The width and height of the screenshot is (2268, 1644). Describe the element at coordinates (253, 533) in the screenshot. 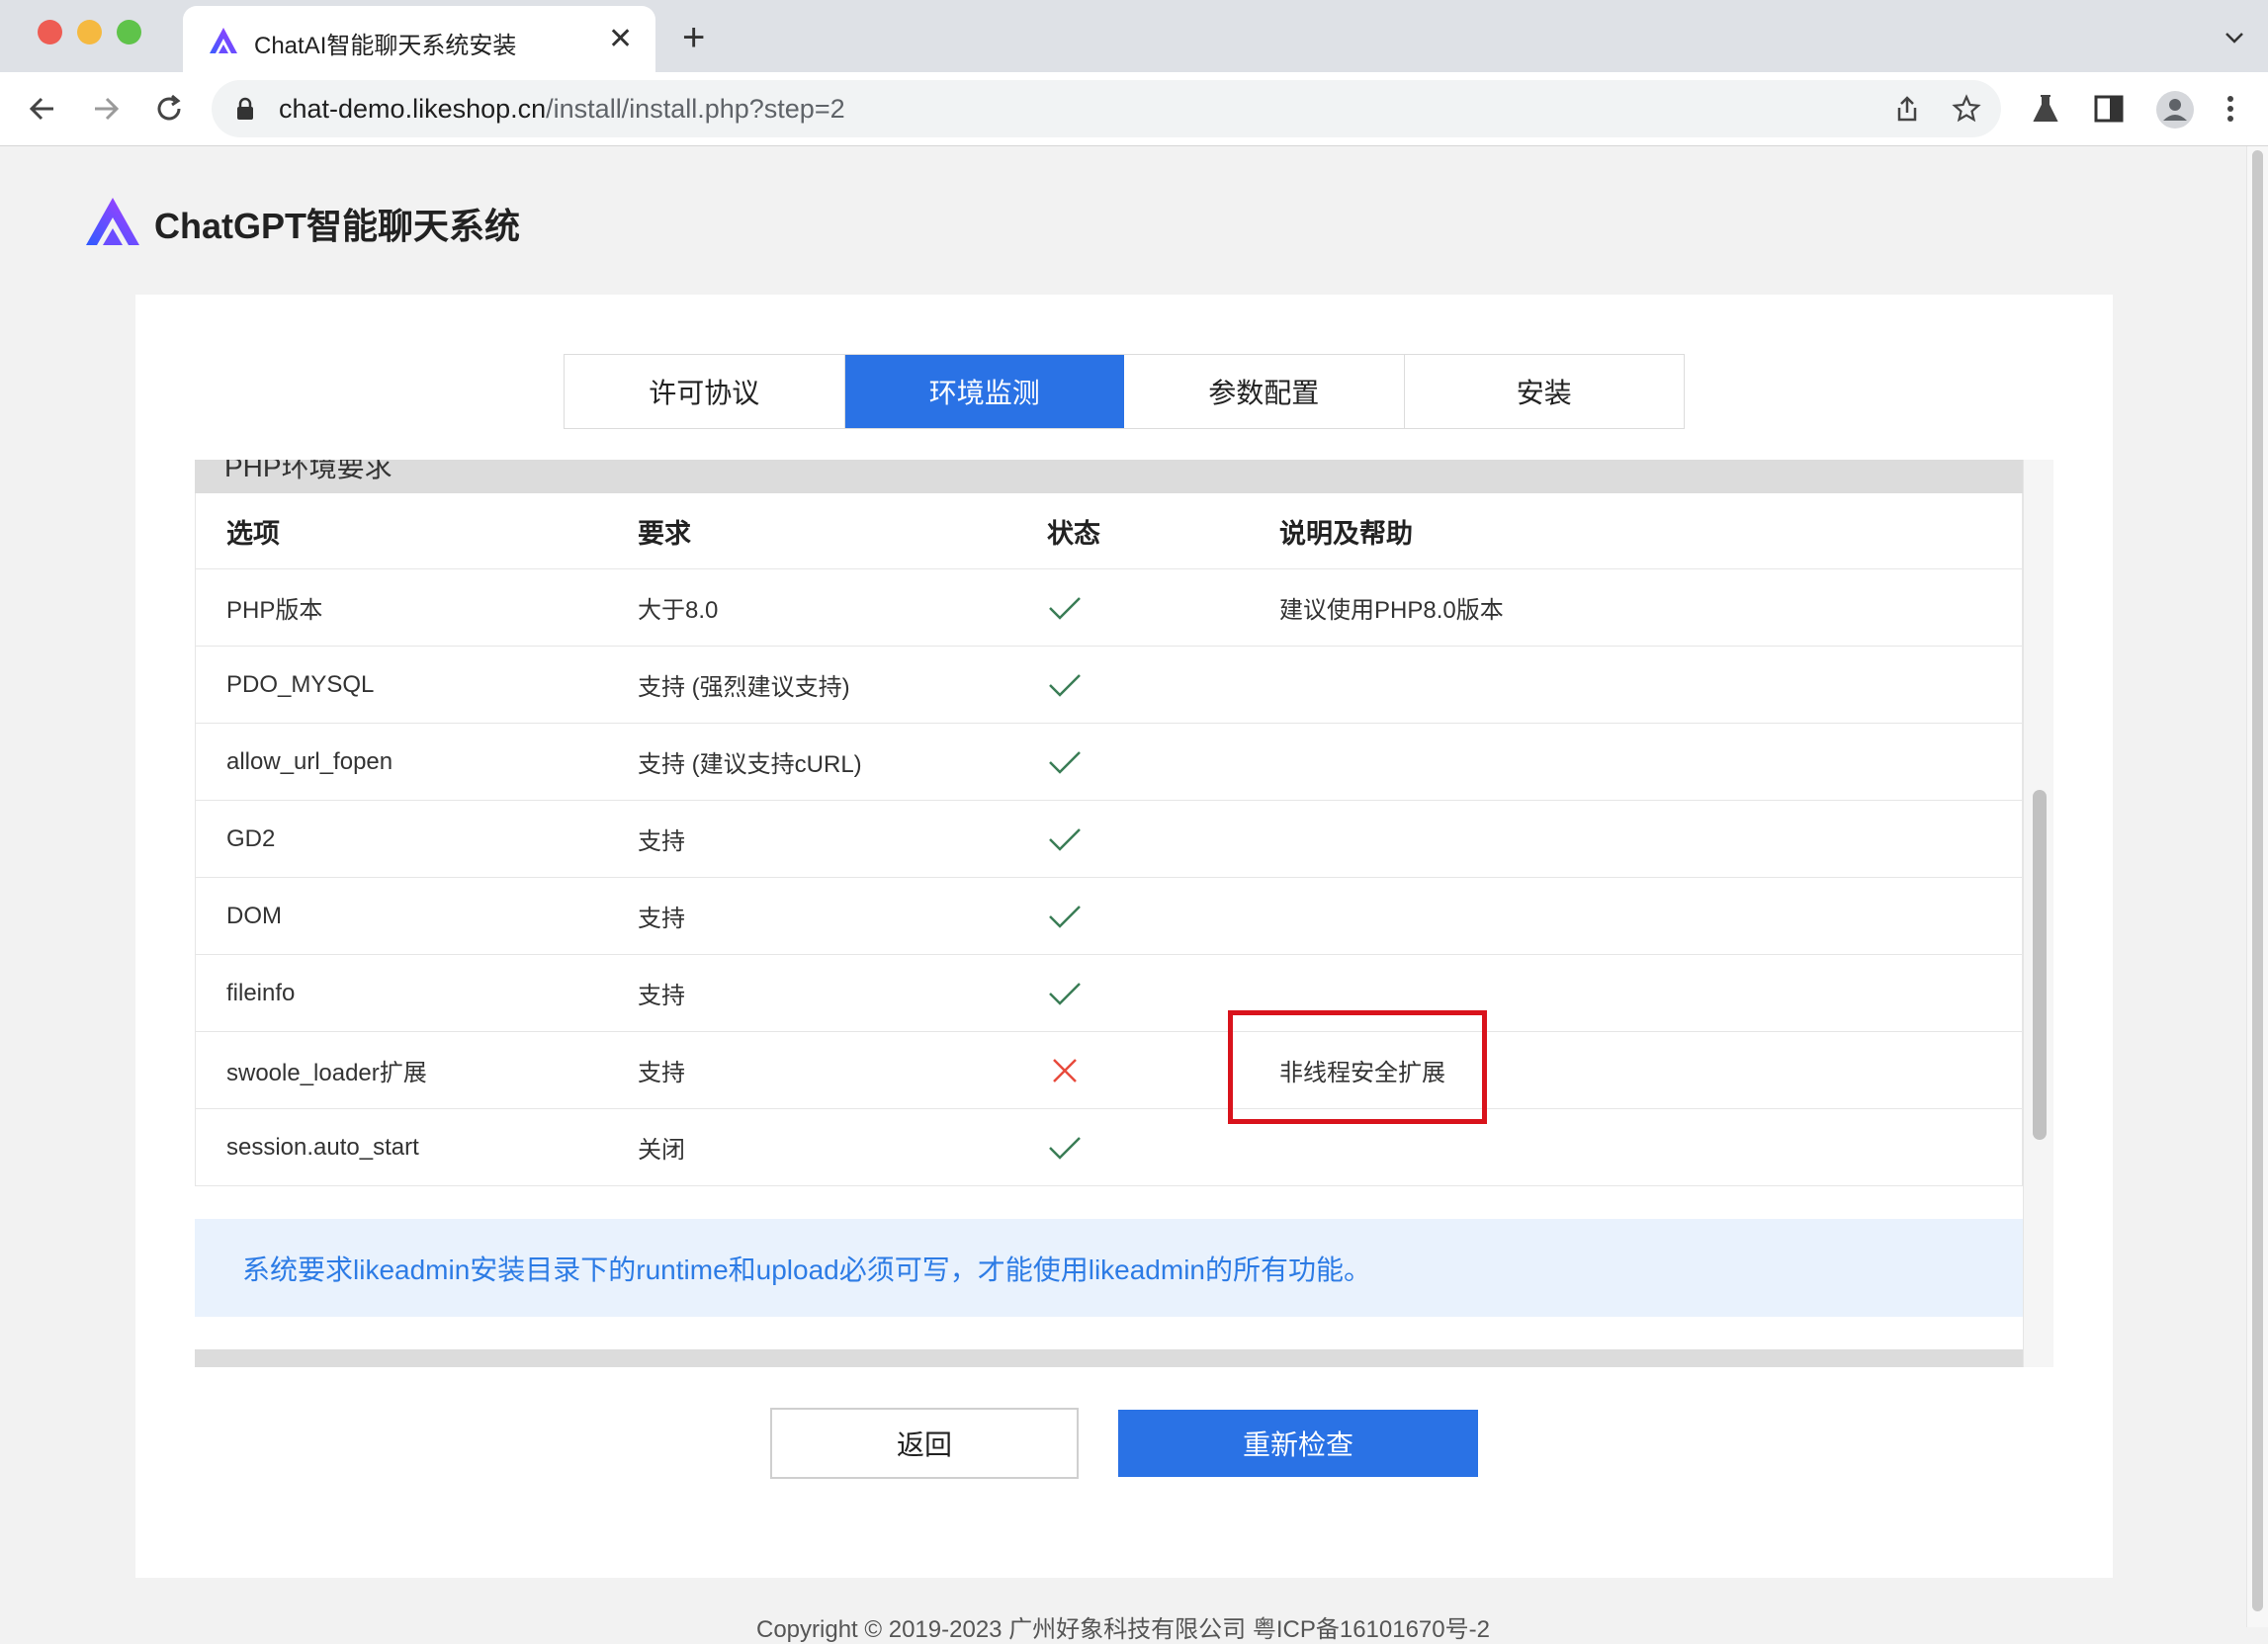

I see `column-header-option: 选项` at that location.